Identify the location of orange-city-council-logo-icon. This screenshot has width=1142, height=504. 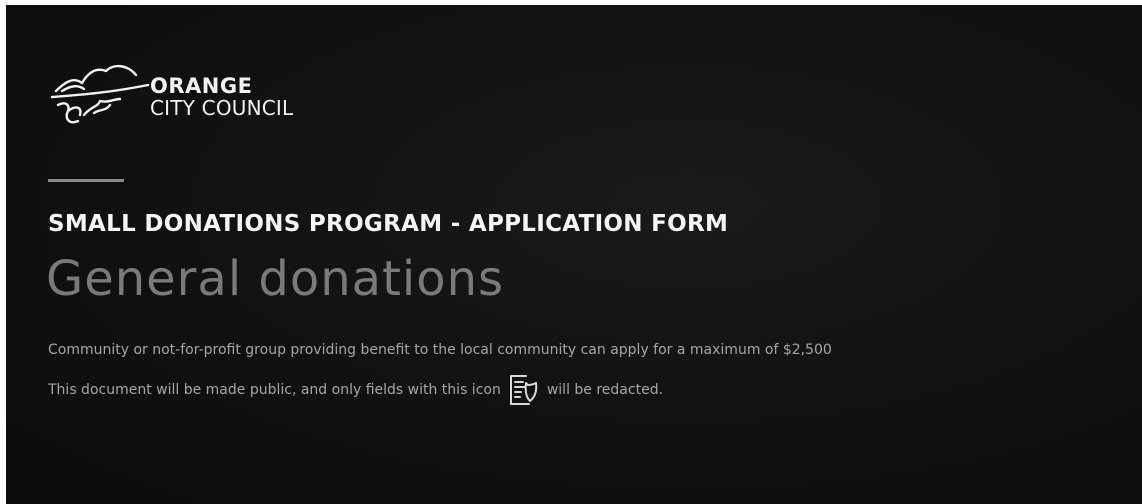
(100, 94).